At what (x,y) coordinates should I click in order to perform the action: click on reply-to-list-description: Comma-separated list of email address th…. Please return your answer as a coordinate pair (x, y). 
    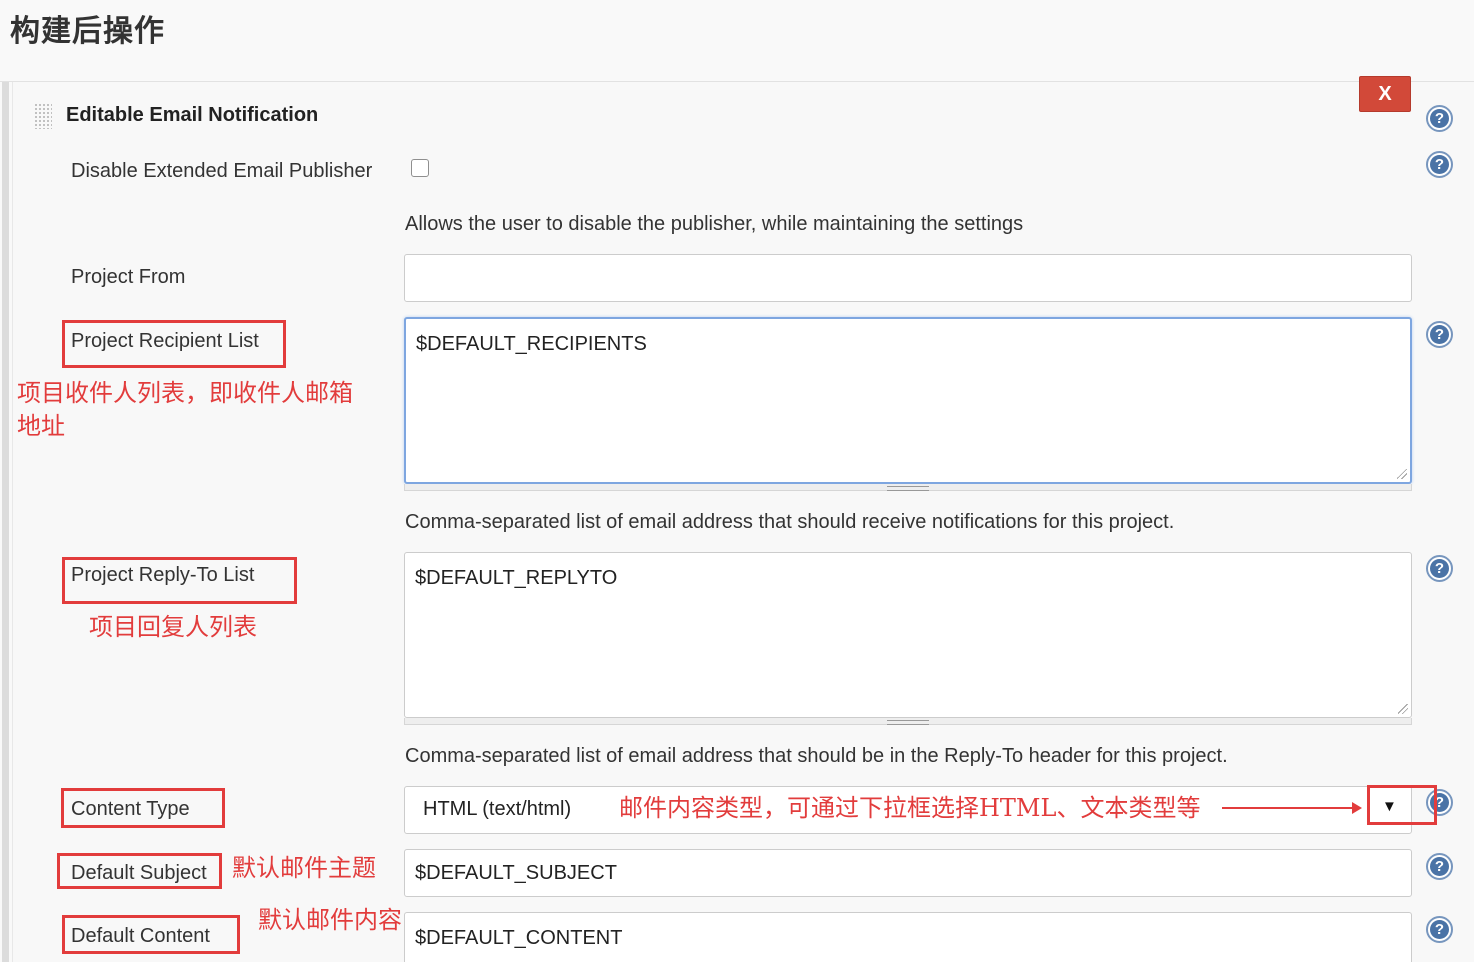
    Looking at the image, I should click on (816, 756).